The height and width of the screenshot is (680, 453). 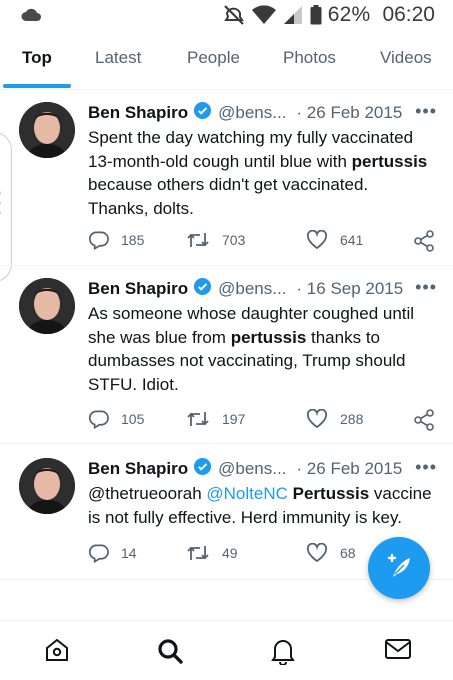 I want to click on messages-icon, so click(x=398, y=651).